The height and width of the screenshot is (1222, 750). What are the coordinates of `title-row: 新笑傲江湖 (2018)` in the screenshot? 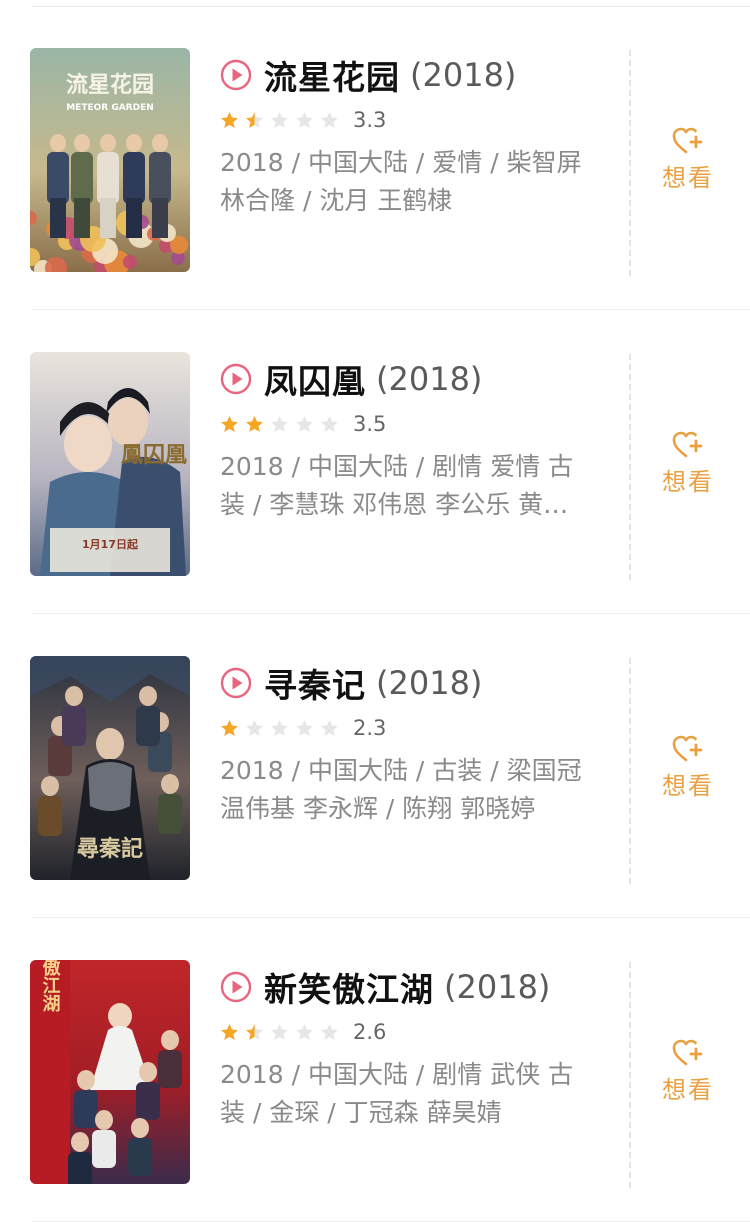 It's located at (410, 987).